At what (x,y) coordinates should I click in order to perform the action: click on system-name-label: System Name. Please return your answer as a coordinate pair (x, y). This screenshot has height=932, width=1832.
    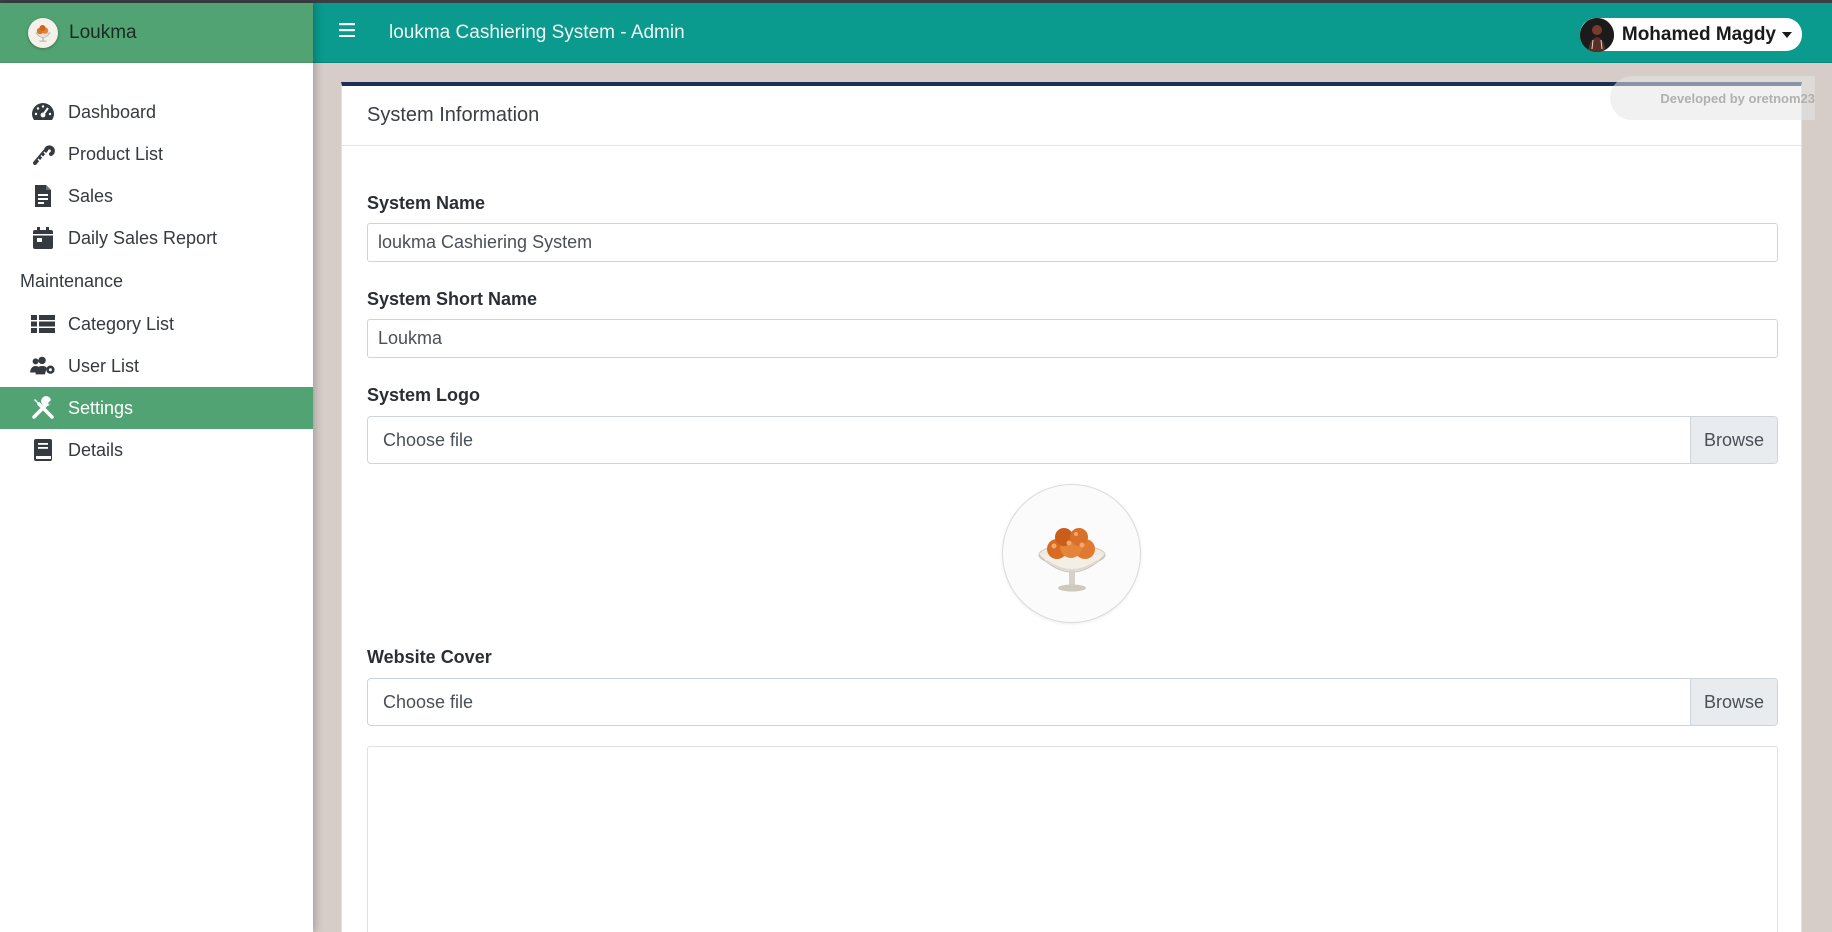
    Looking at the image, I should click on (426, 203).